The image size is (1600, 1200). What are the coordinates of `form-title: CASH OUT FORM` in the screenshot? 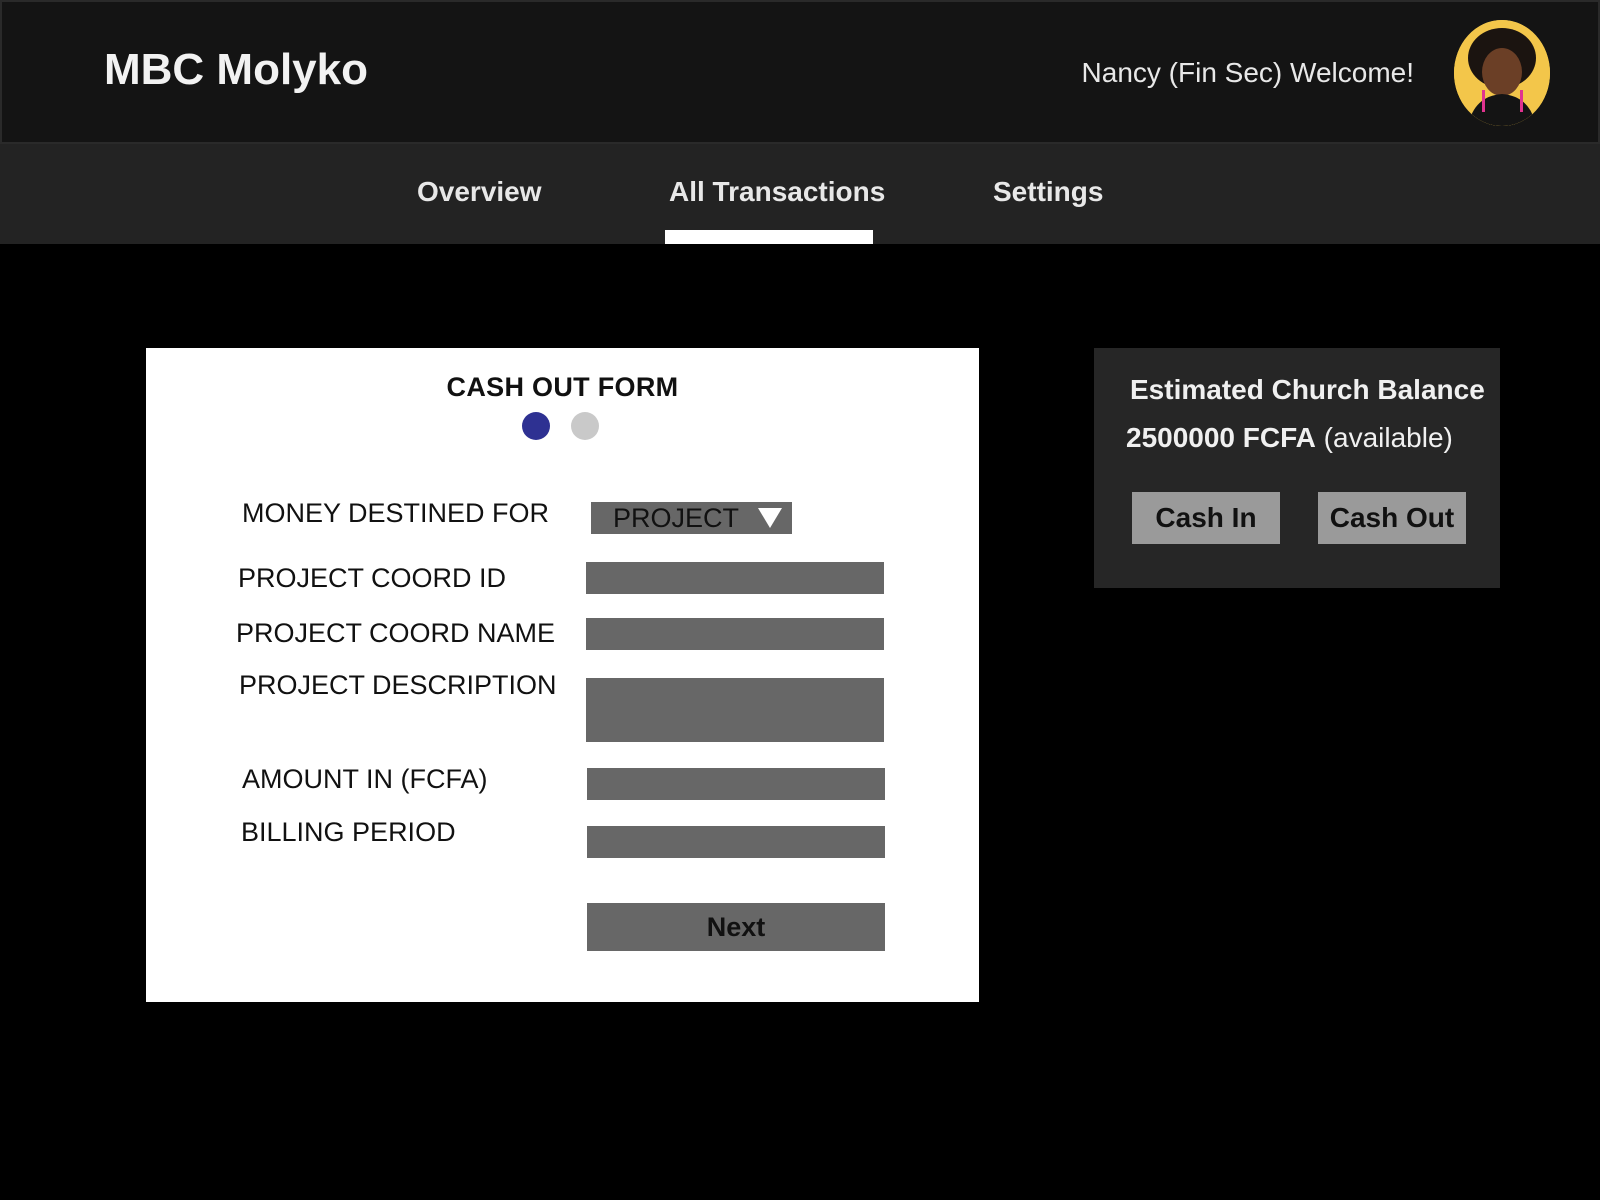 It's located at (562, 387).